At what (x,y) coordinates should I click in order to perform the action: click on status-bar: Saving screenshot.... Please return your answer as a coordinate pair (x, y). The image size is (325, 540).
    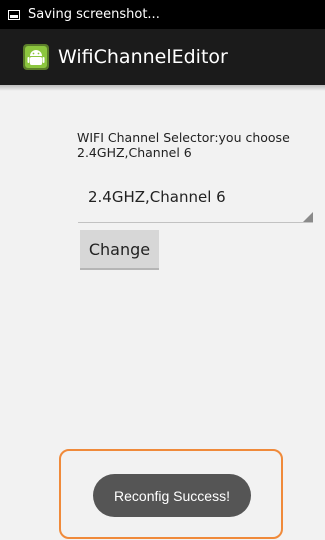
    Looking at the image, I should click on (162, 14).